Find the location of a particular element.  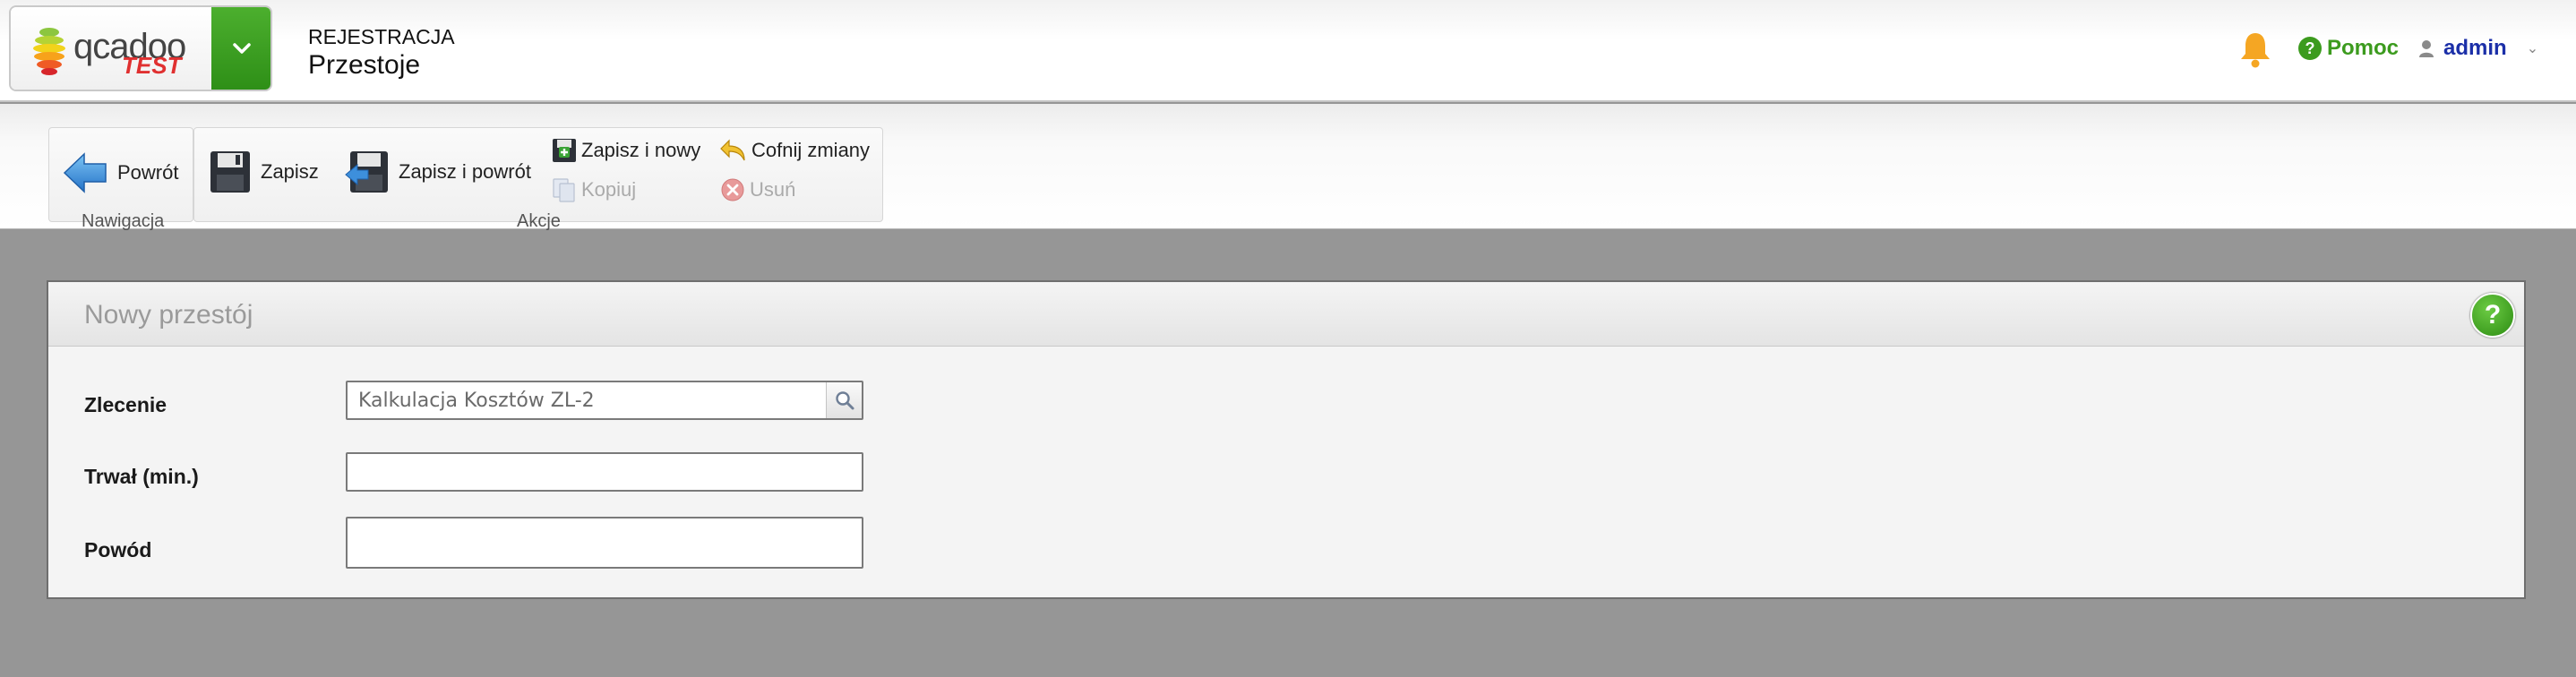

logo-mark-icon is located at coordinates (49, 51).